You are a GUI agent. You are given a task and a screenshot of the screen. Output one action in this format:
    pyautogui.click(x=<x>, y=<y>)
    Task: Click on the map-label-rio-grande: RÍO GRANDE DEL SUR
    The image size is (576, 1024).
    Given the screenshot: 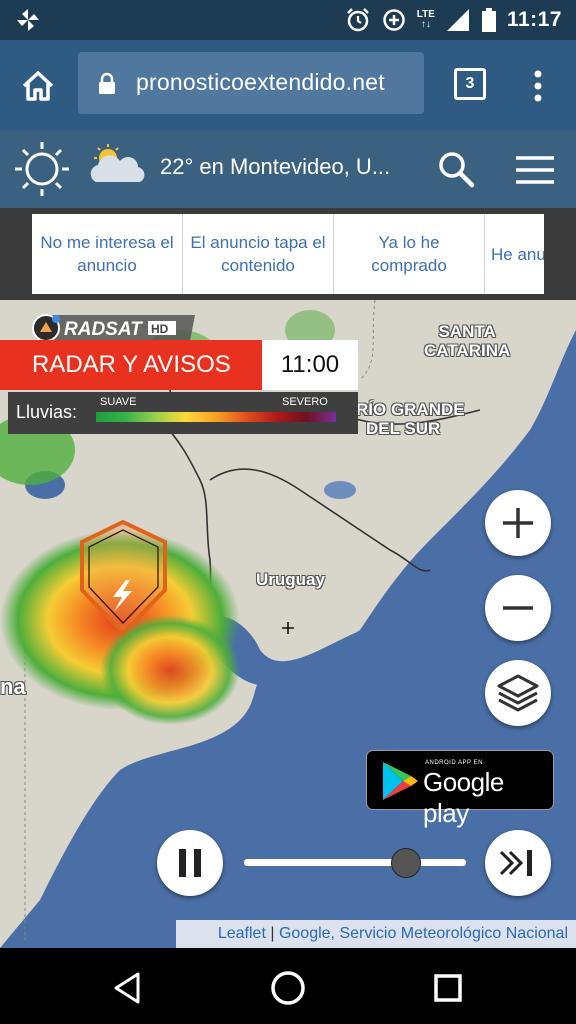 What is the action you would take?
    pyautogui.click(x=410, y=419)
    